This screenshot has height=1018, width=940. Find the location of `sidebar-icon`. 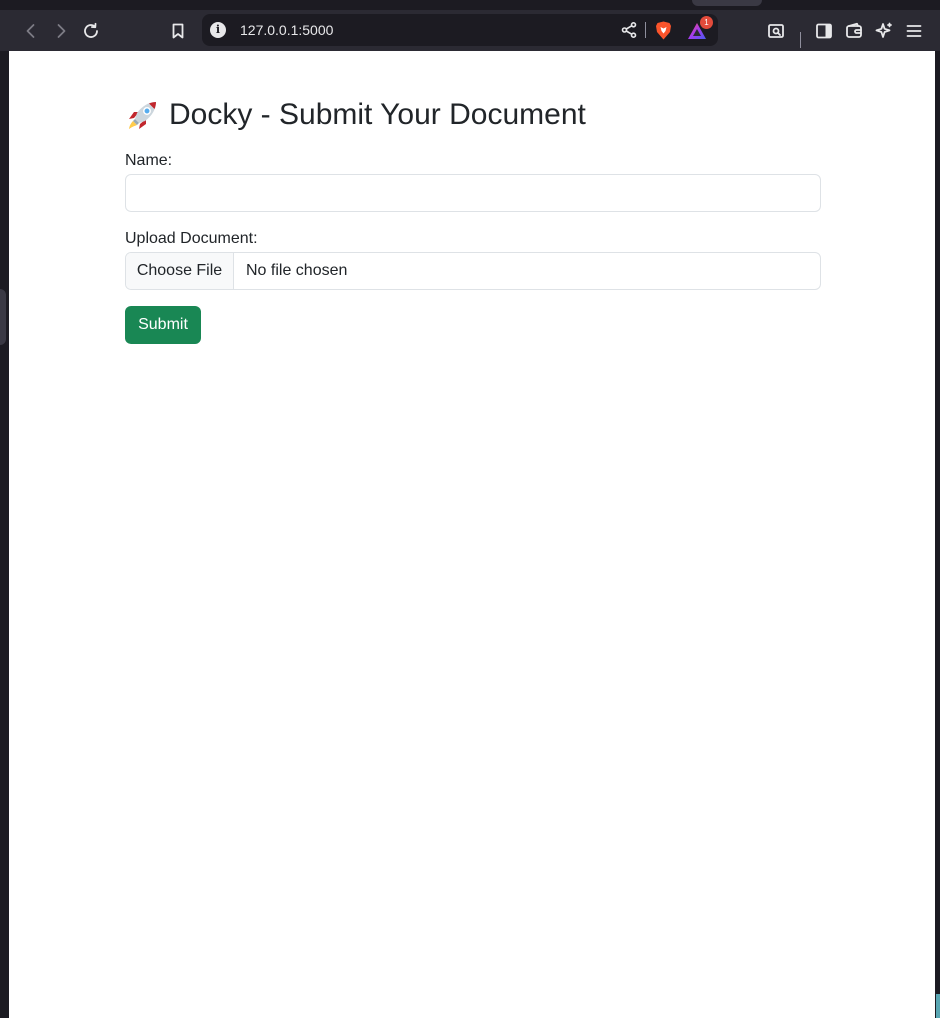

sidebar-icon is located at coordinates (824, 31).